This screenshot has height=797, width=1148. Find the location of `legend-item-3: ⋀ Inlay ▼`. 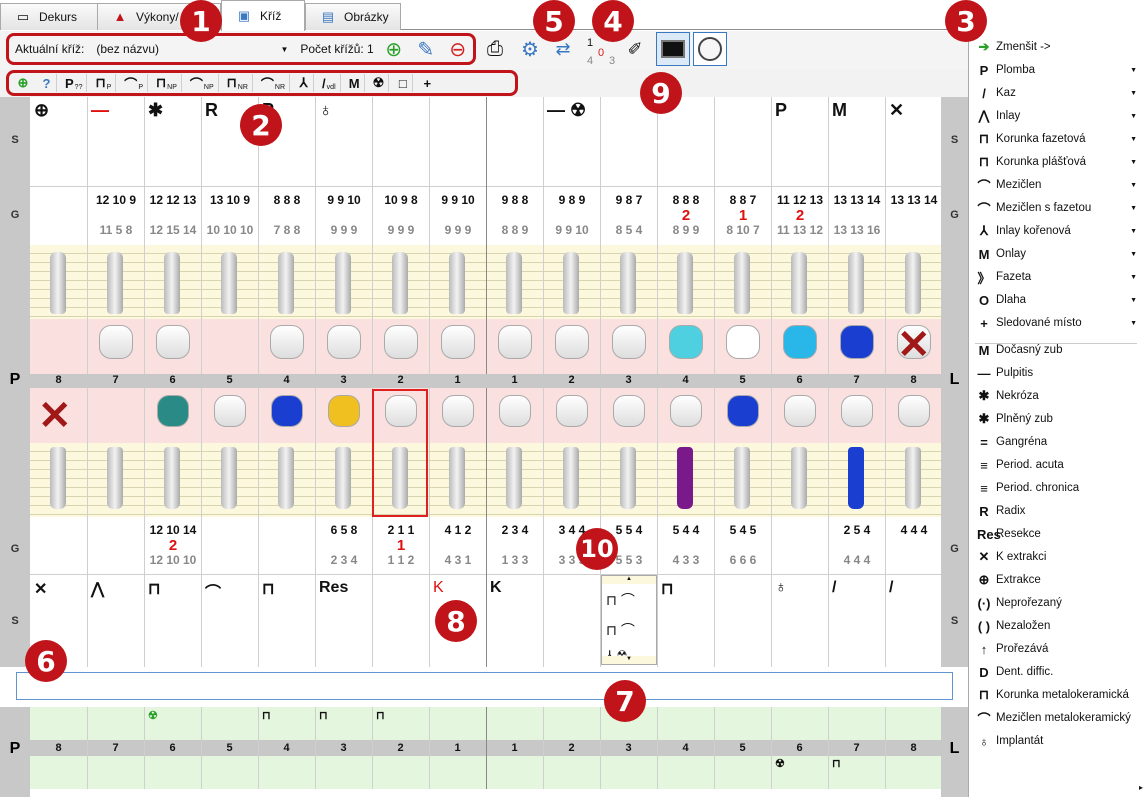

legend-item-3: ⋀ Inlay ▼ is located at coordinates (1057, 116).